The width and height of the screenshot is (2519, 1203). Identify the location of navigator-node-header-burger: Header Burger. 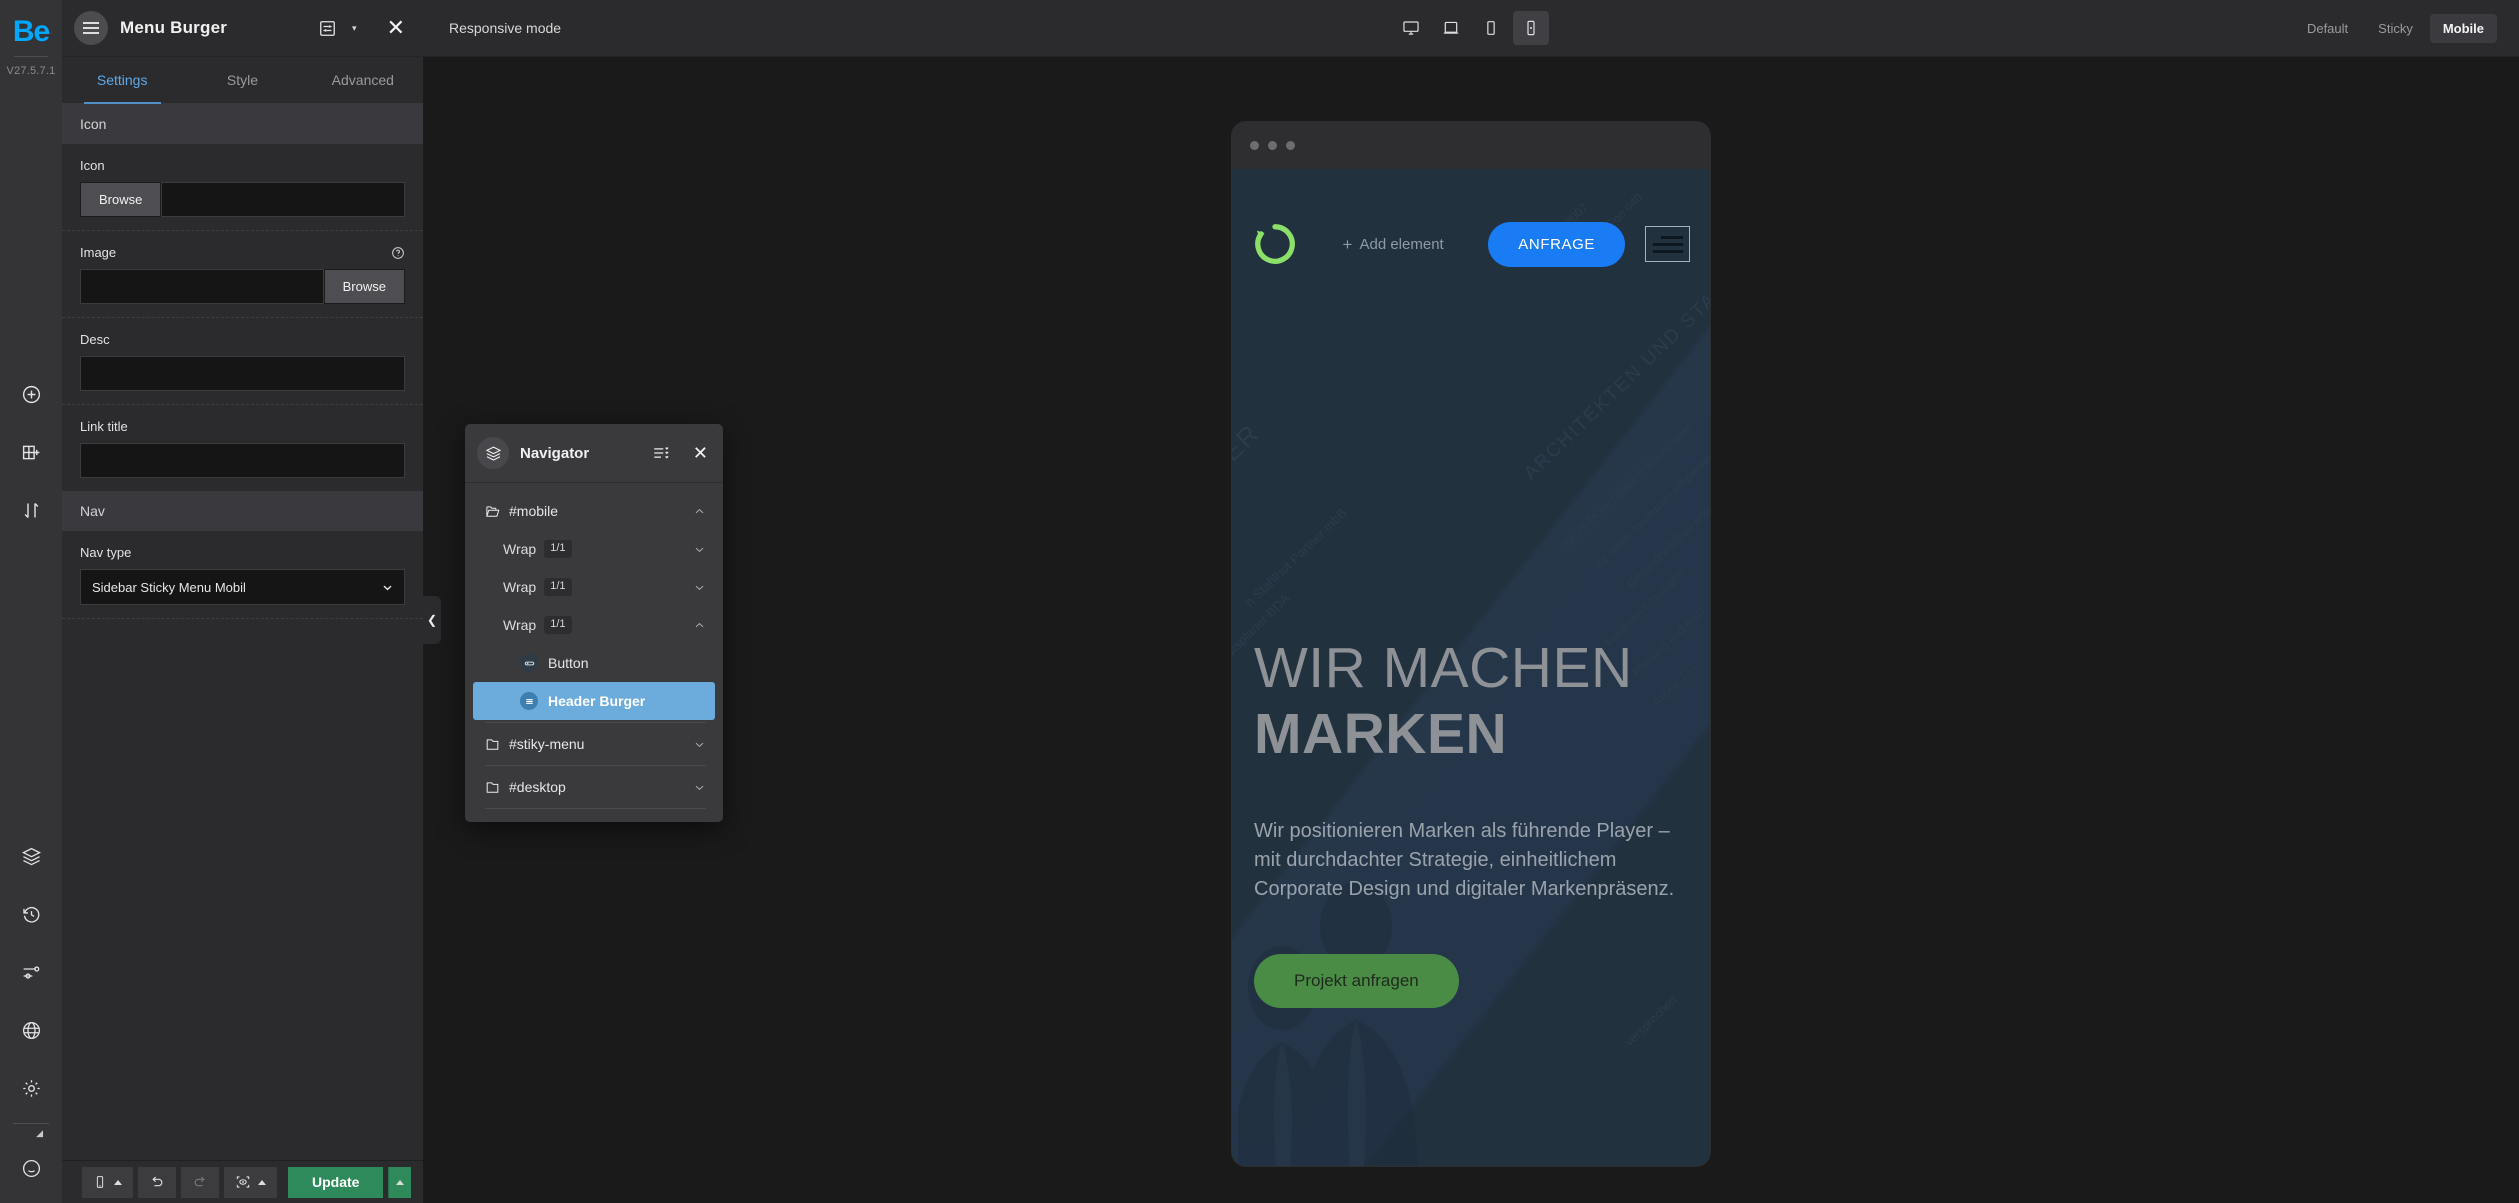
(594, 701).